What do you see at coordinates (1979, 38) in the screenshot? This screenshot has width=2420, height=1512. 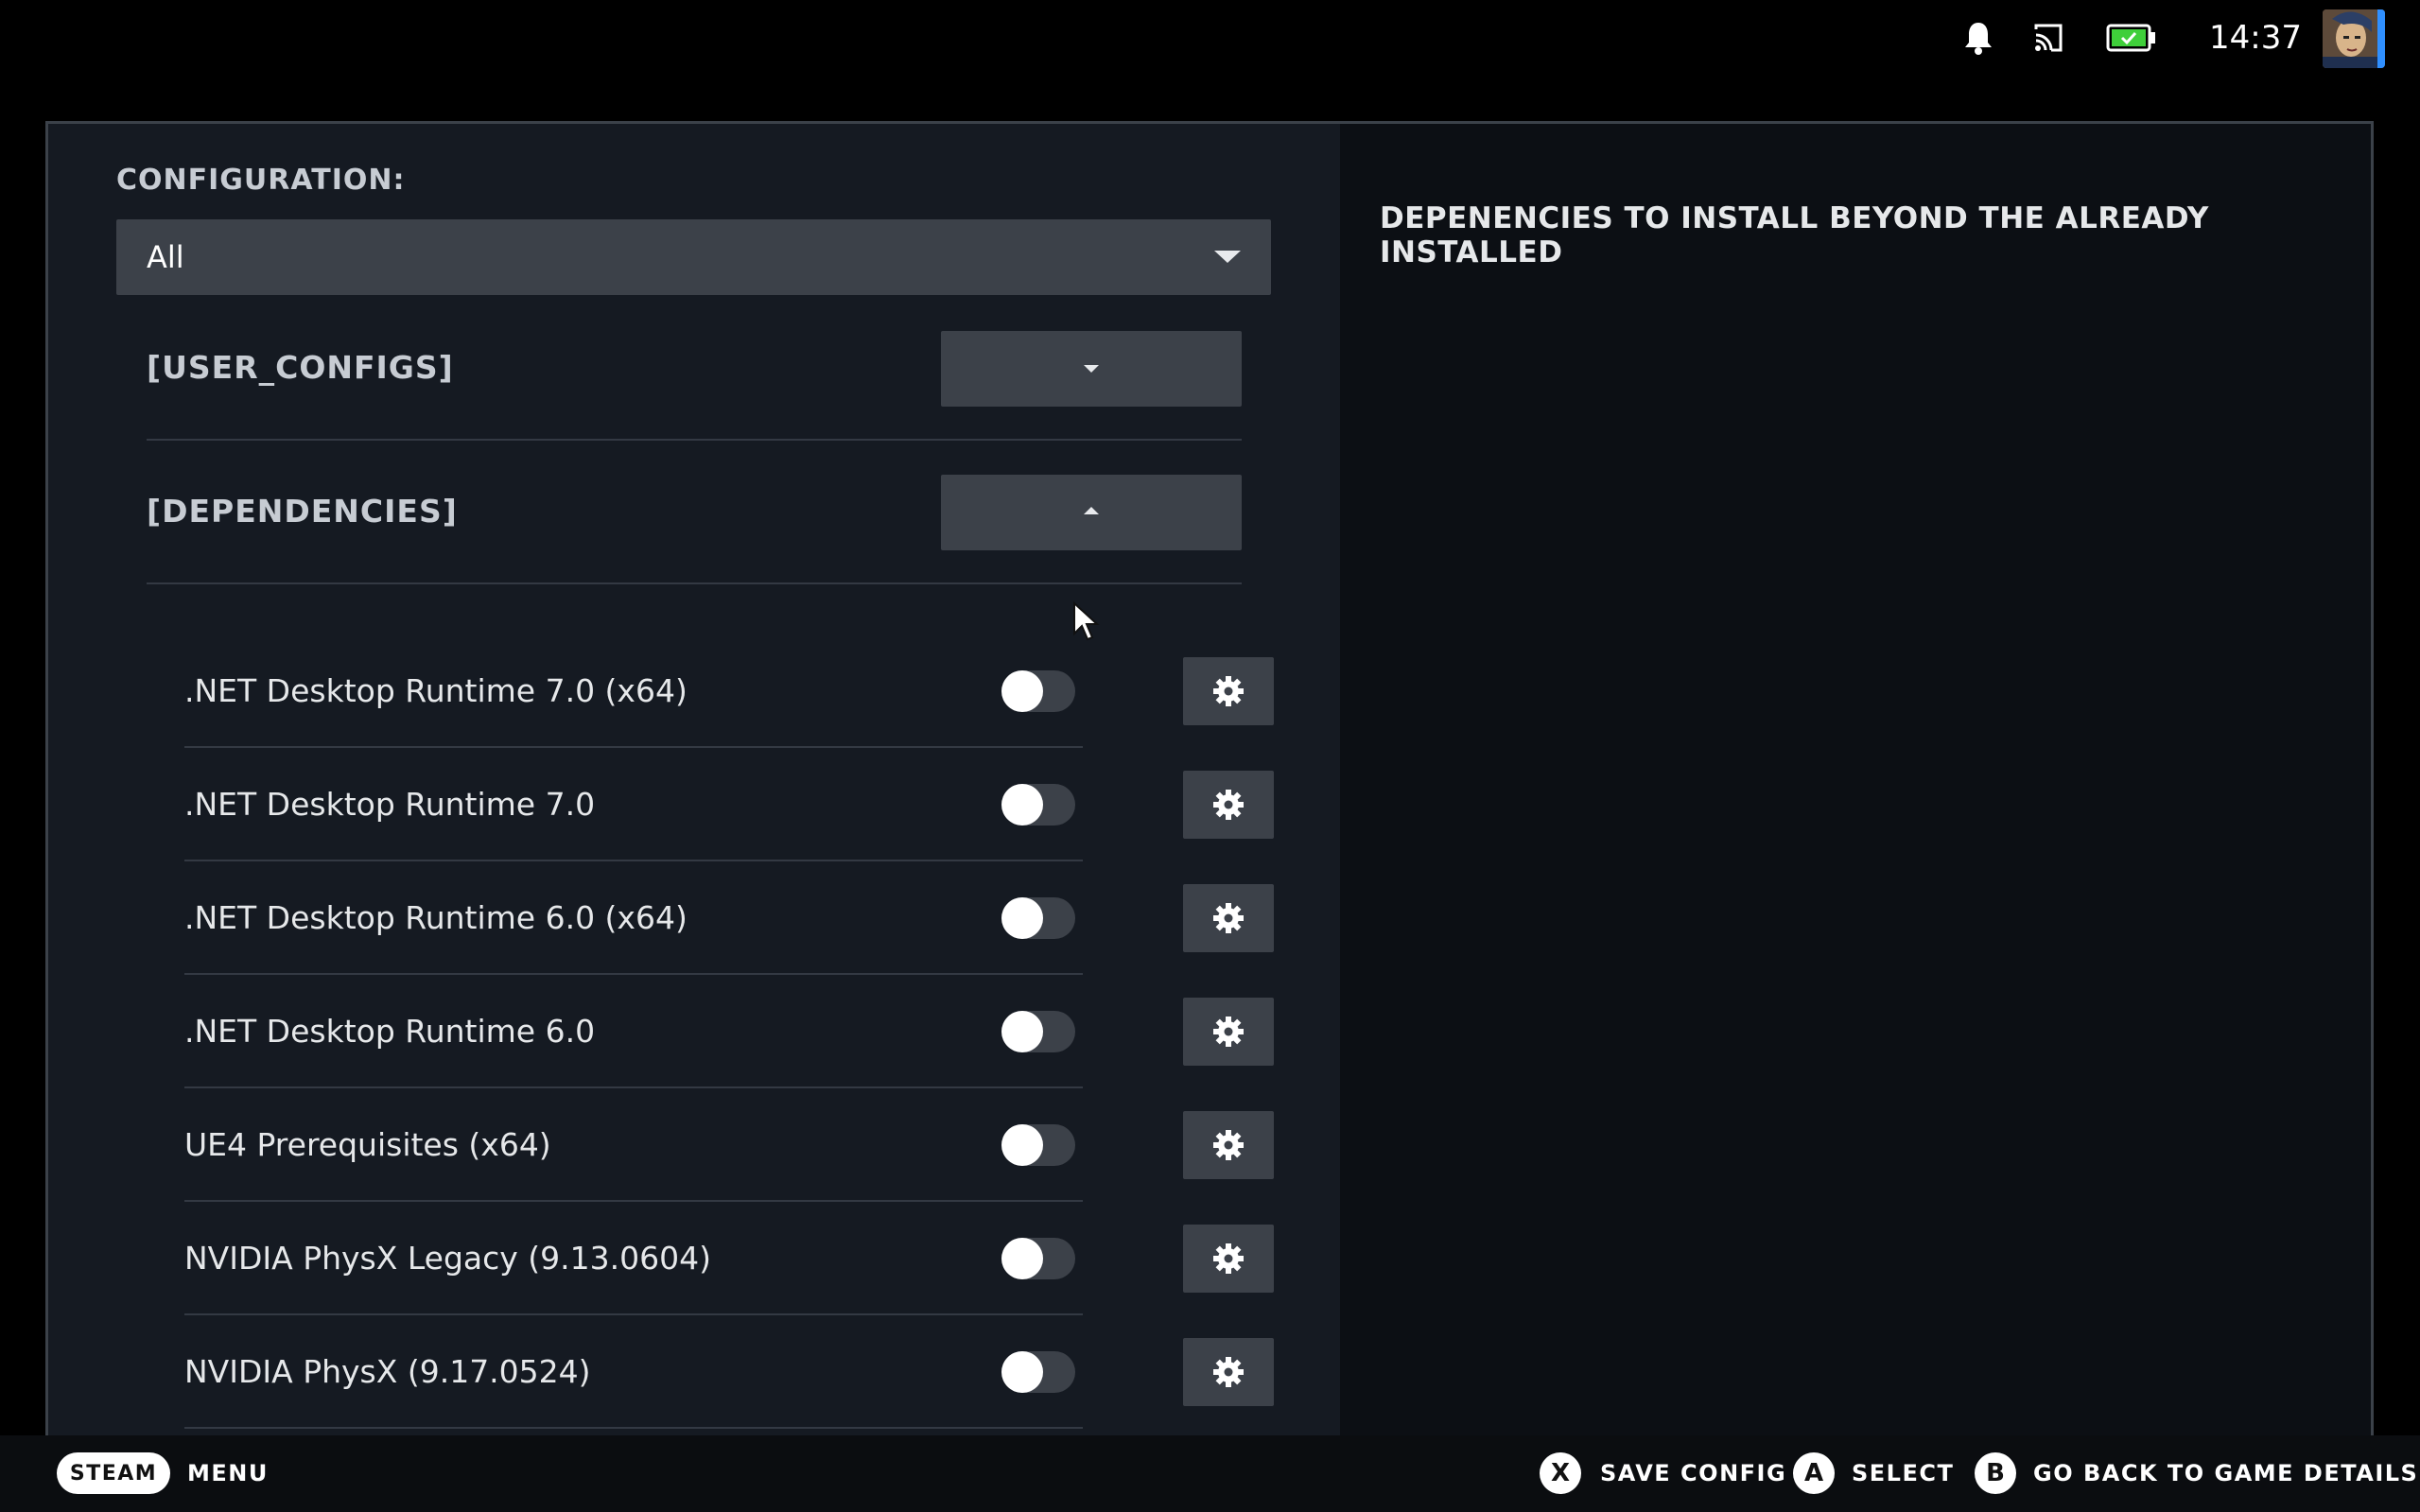 I see `bell-icon` at bounding box center [1979, 38].